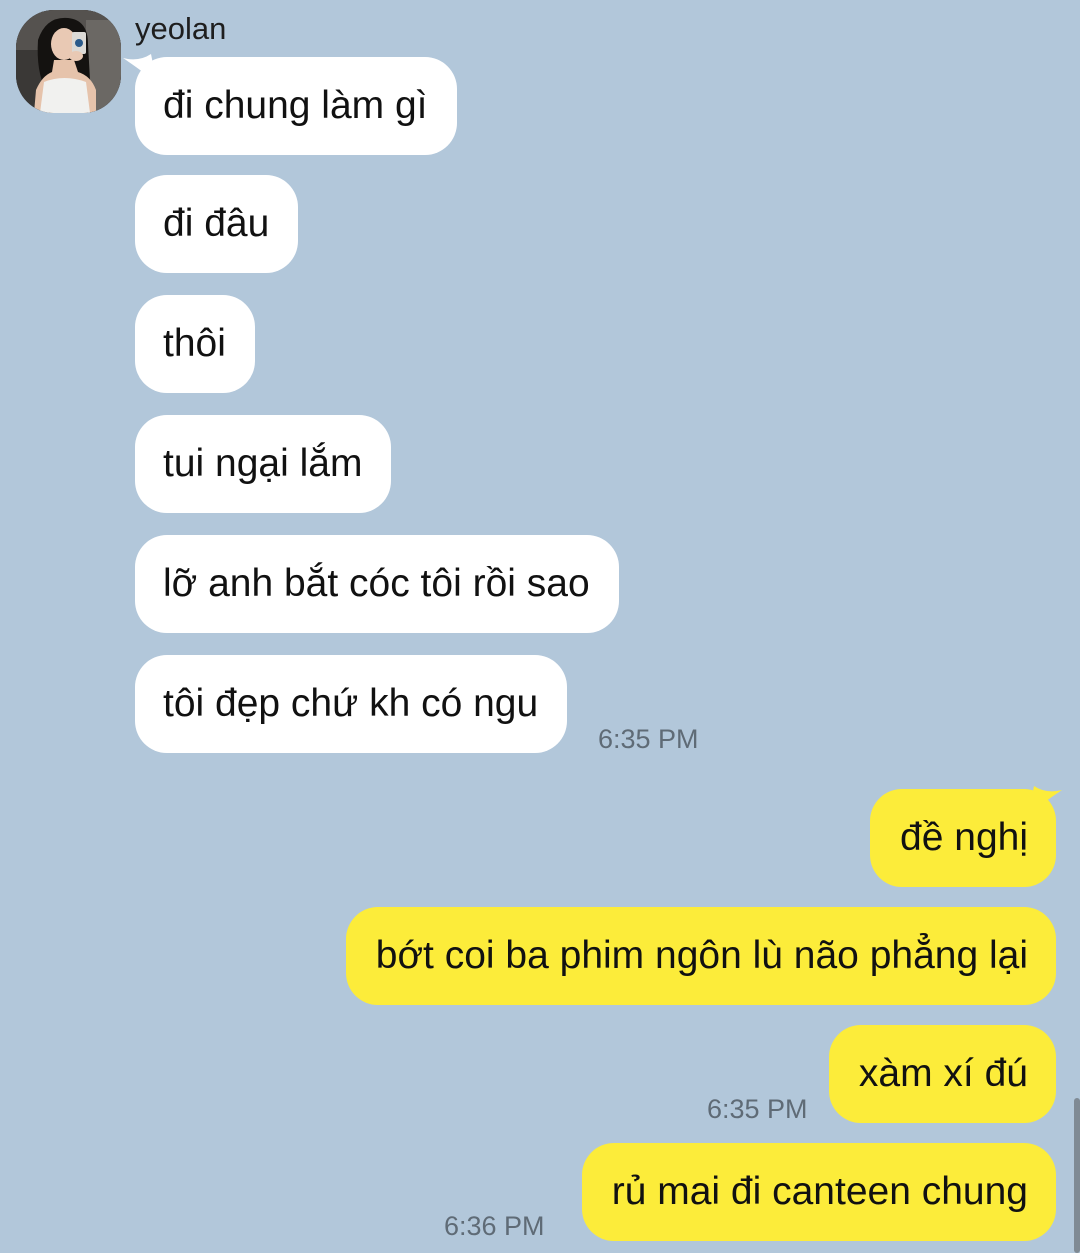  What do you see at coordinates (1077, 1175) in the screenshot?
I see `scrollbar` at bounding box center [1077, 1175].